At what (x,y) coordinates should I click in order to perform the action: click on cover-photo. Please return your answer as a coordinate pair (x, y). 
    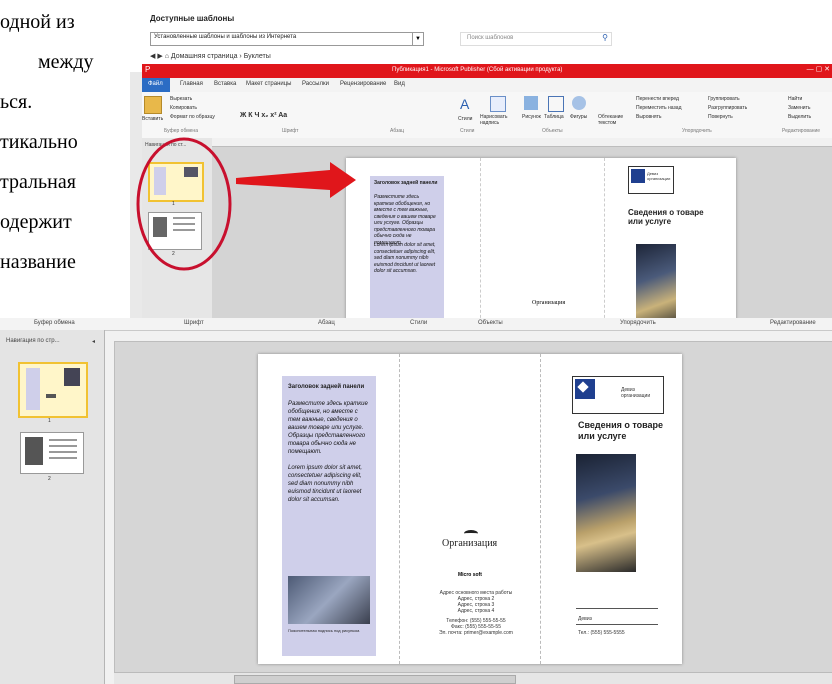
    Looking at the image, I should click on (606, 513).